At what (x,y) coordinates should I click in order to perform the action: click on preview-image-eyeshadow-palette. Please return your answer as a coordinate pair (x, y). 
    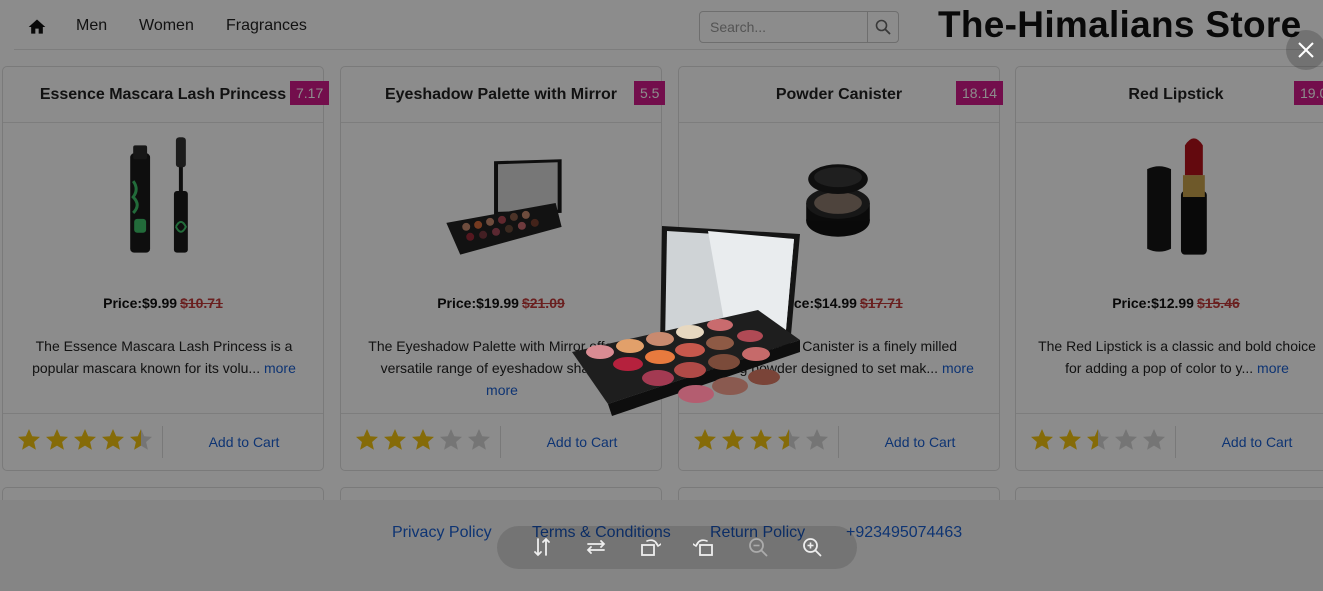
    Looking at the image, I should click on (686, 320).